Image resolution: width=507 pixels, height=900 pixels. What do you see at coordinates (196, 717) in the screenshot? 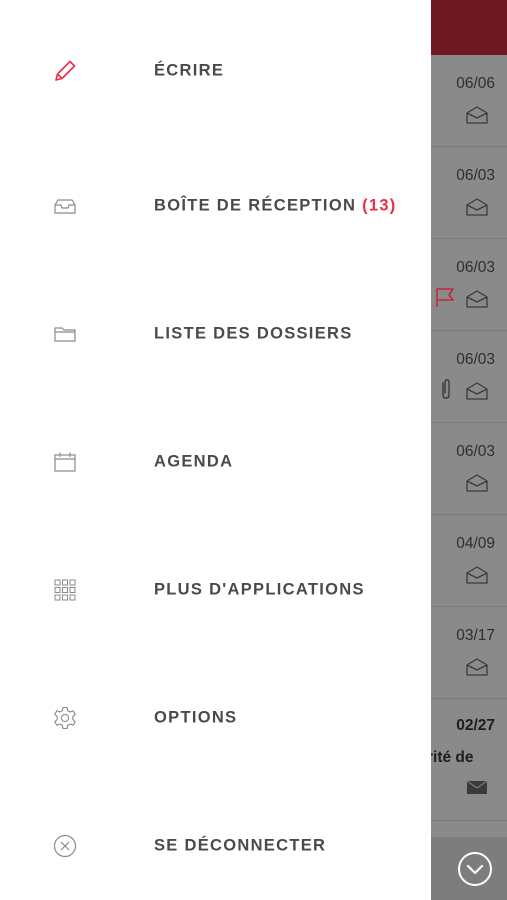
I see `menu-label-options: OPTIONS` at bounding box center [196, 717].